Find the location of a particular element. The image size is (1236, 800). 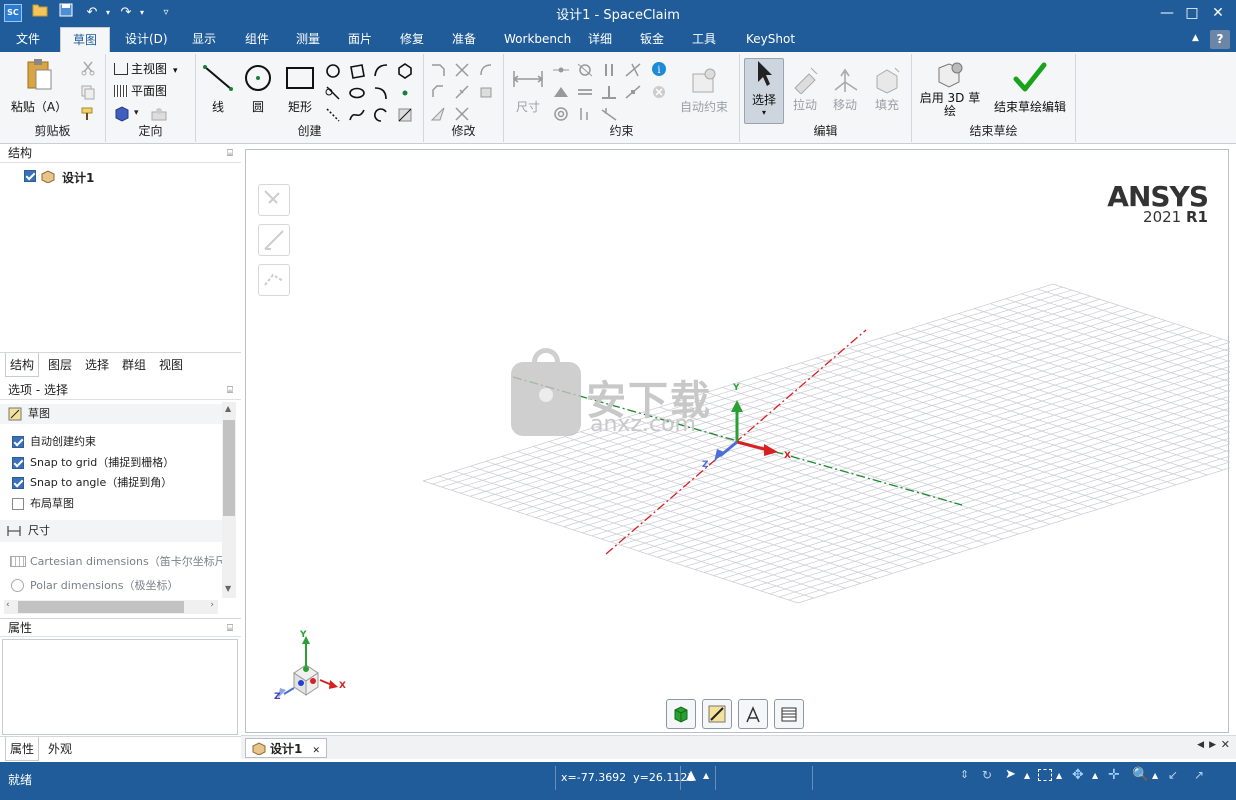

tab-structure: 结构 is located at coordinates (22, 365).